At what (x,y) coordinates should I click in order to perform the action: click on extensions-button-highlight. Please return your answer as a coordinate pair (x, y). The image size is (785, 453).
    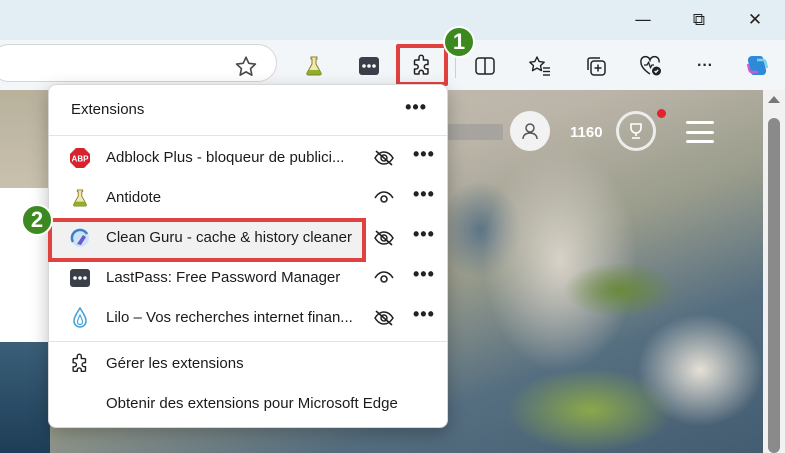
    Looking at the image, I should click on (422, 65).